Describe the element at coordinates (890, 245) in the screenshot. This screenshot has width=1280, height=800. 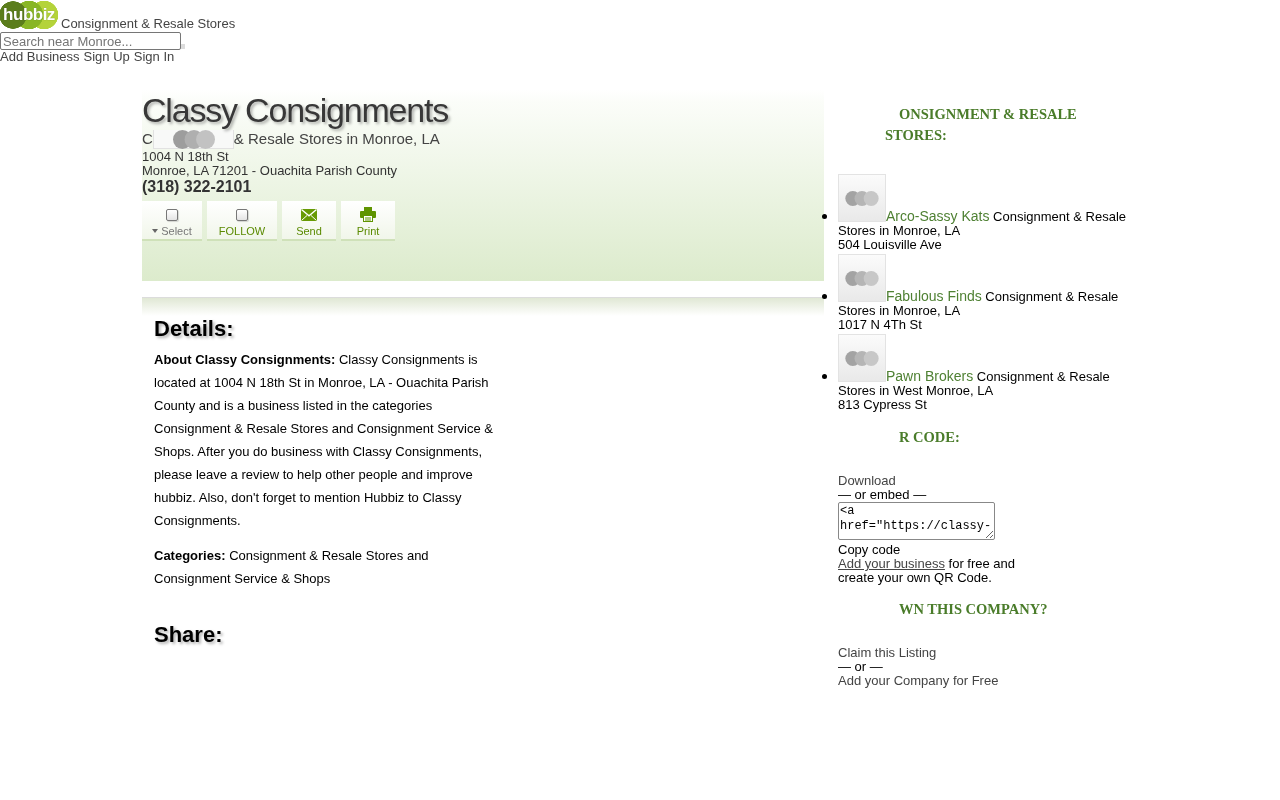
I see `address-text: 504 Louisville Ave` at that location.